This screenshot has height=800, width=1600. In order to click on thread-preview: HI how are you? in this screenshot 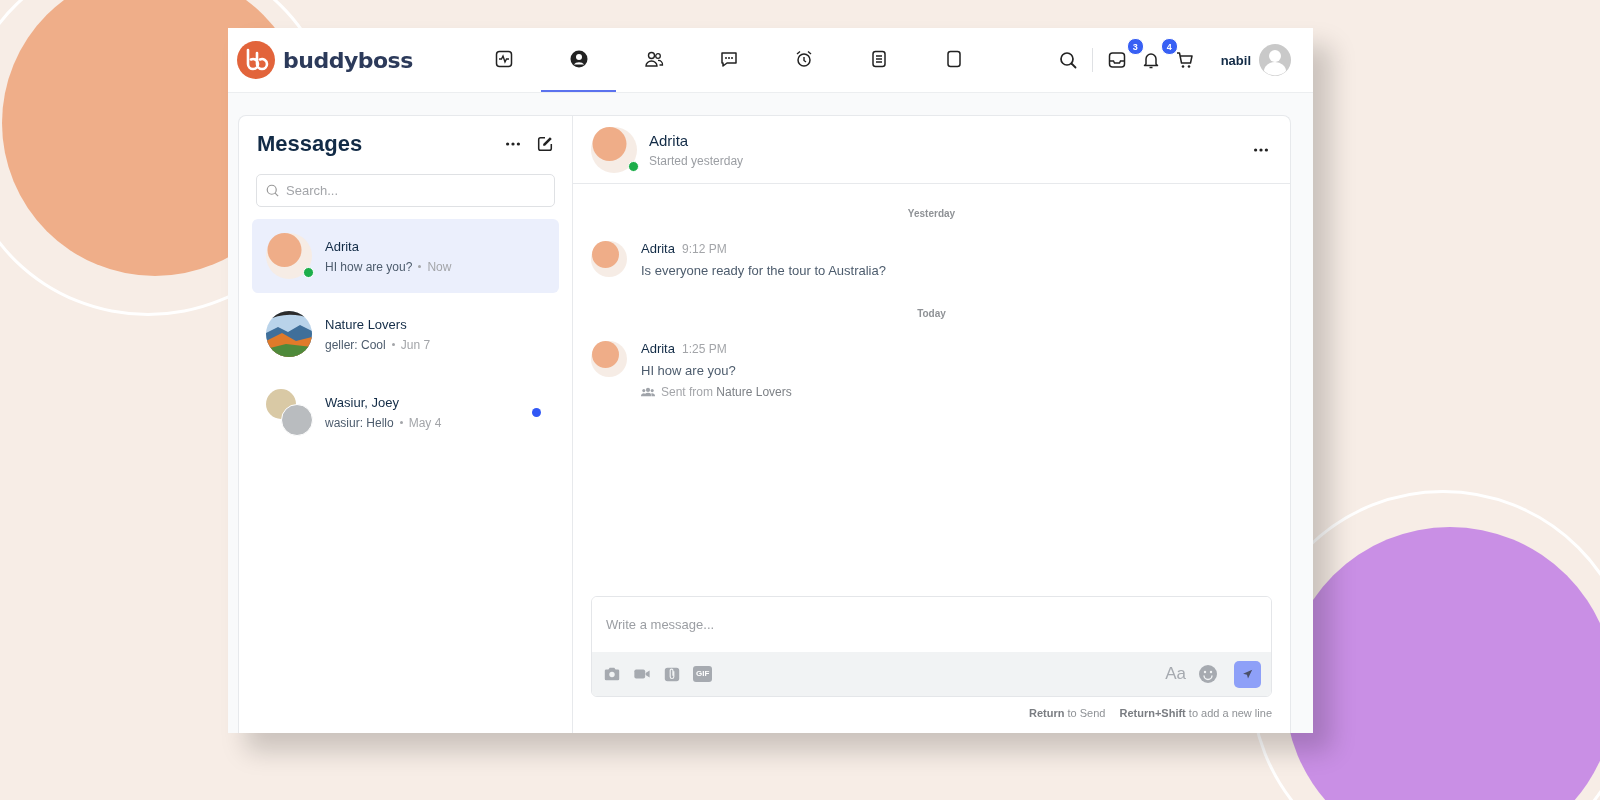, I will do `click(369, 266)`.